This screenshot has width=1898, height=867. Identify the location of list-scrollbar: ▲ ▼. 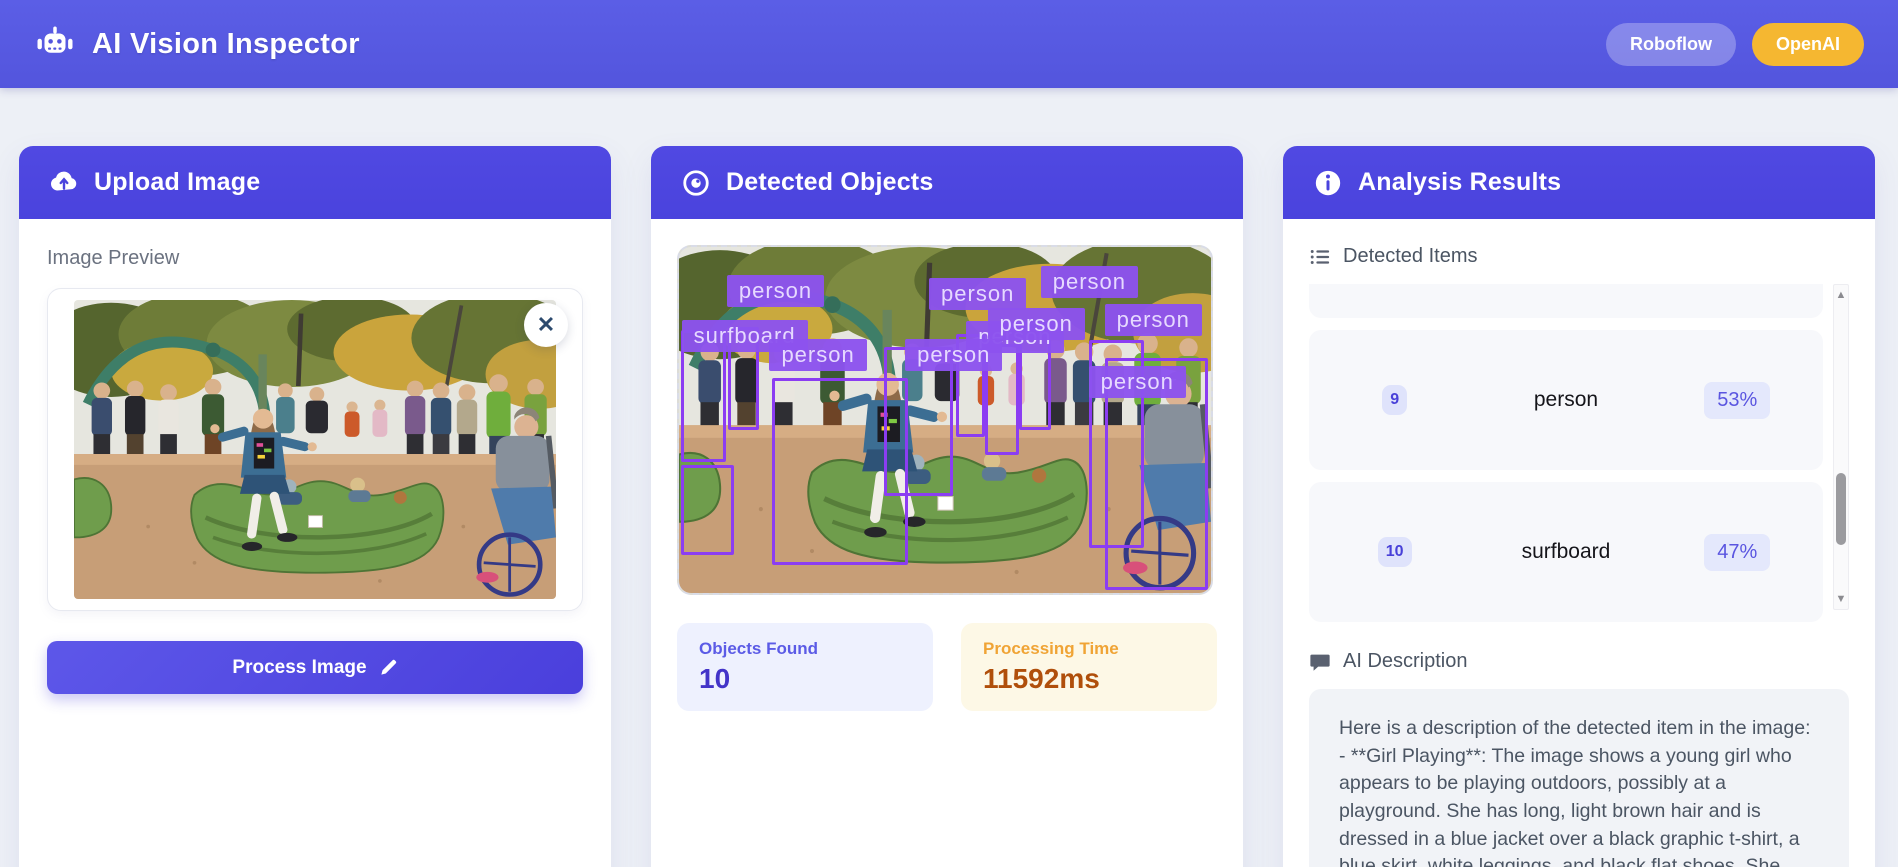
(1841, 447).